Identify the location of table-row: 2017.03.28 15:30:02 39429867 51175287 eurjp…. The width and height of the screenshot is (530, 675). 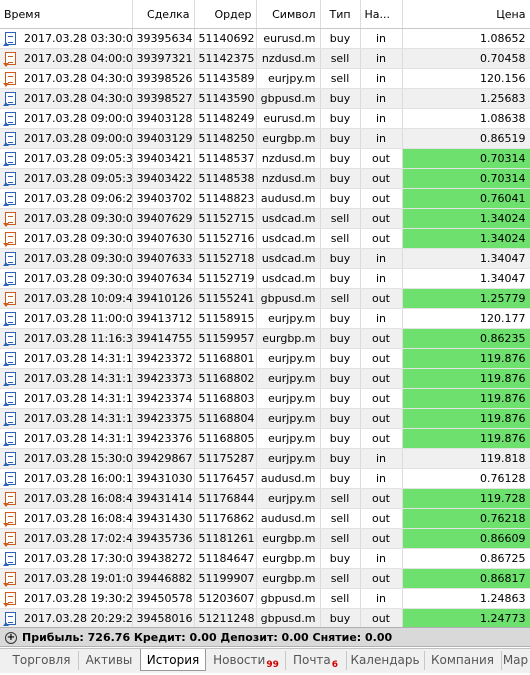
(265, 458).